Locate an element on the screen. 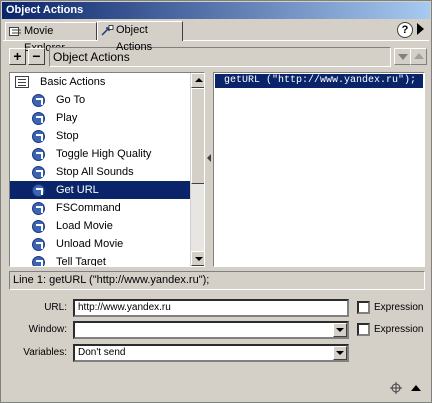 The height and width of the screenshot is (403, 432). url-expression-checkbox is located at coordinates (363, 307).